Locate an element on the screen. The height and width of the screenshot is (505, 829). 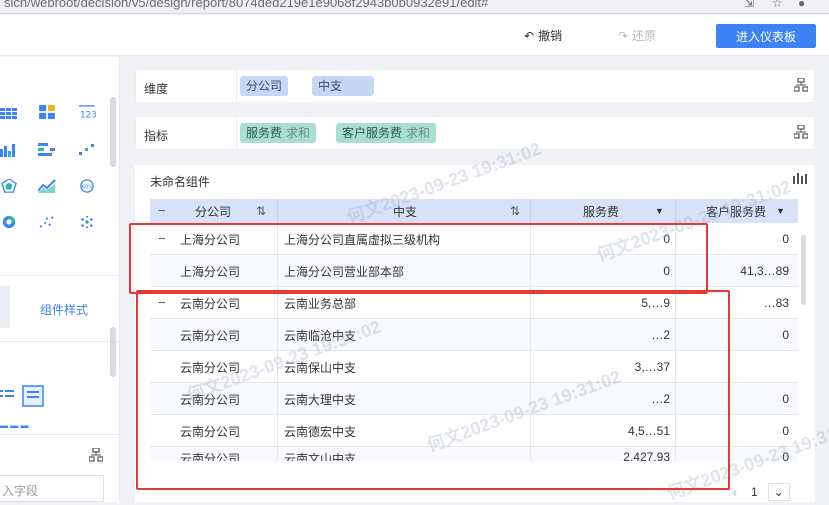
cell-sub: 云南业务总部 is located at coordinates (320, 303).